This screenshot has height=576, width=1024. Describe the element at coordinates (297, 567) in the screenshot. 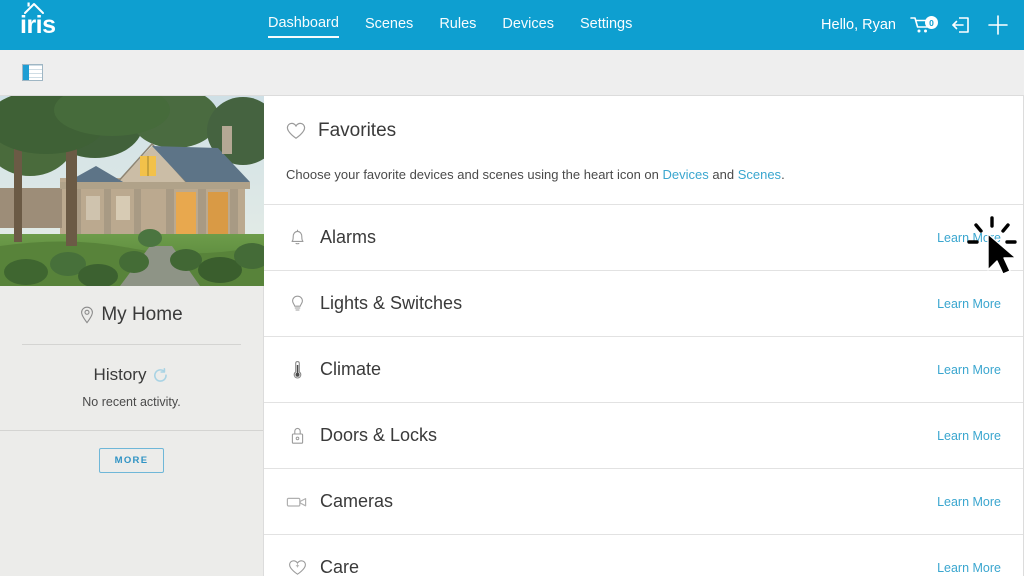

I see `heart-plus-icon` at that location.